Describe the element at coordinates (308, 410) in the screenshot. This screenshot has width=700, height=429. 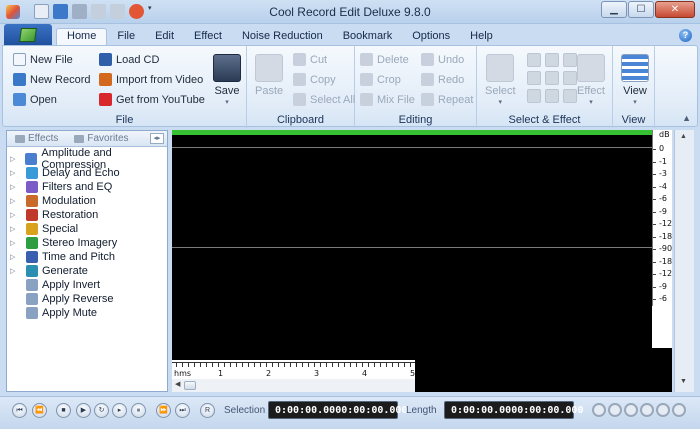
I see `selection-start-time: 0:00:00.000` at that location.